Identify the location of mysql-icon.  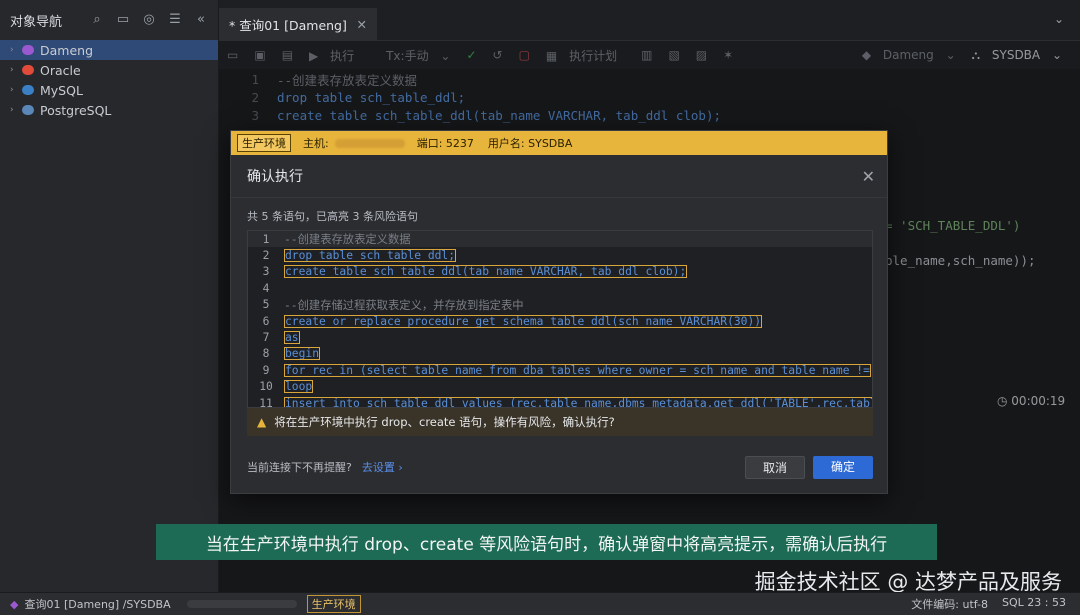
(28, 90).